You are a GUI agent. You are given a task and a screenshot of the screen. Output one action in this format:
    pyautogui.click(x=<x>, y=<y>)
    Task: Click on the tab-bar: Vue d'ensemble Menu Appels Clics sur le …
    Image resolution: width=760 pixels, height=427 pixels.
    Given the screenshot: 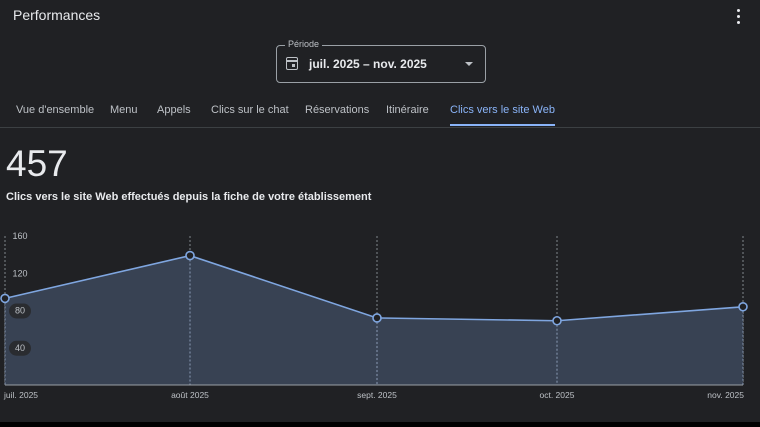 What is the action you would take?
    pyautogui.click(x=380, y=114)
    